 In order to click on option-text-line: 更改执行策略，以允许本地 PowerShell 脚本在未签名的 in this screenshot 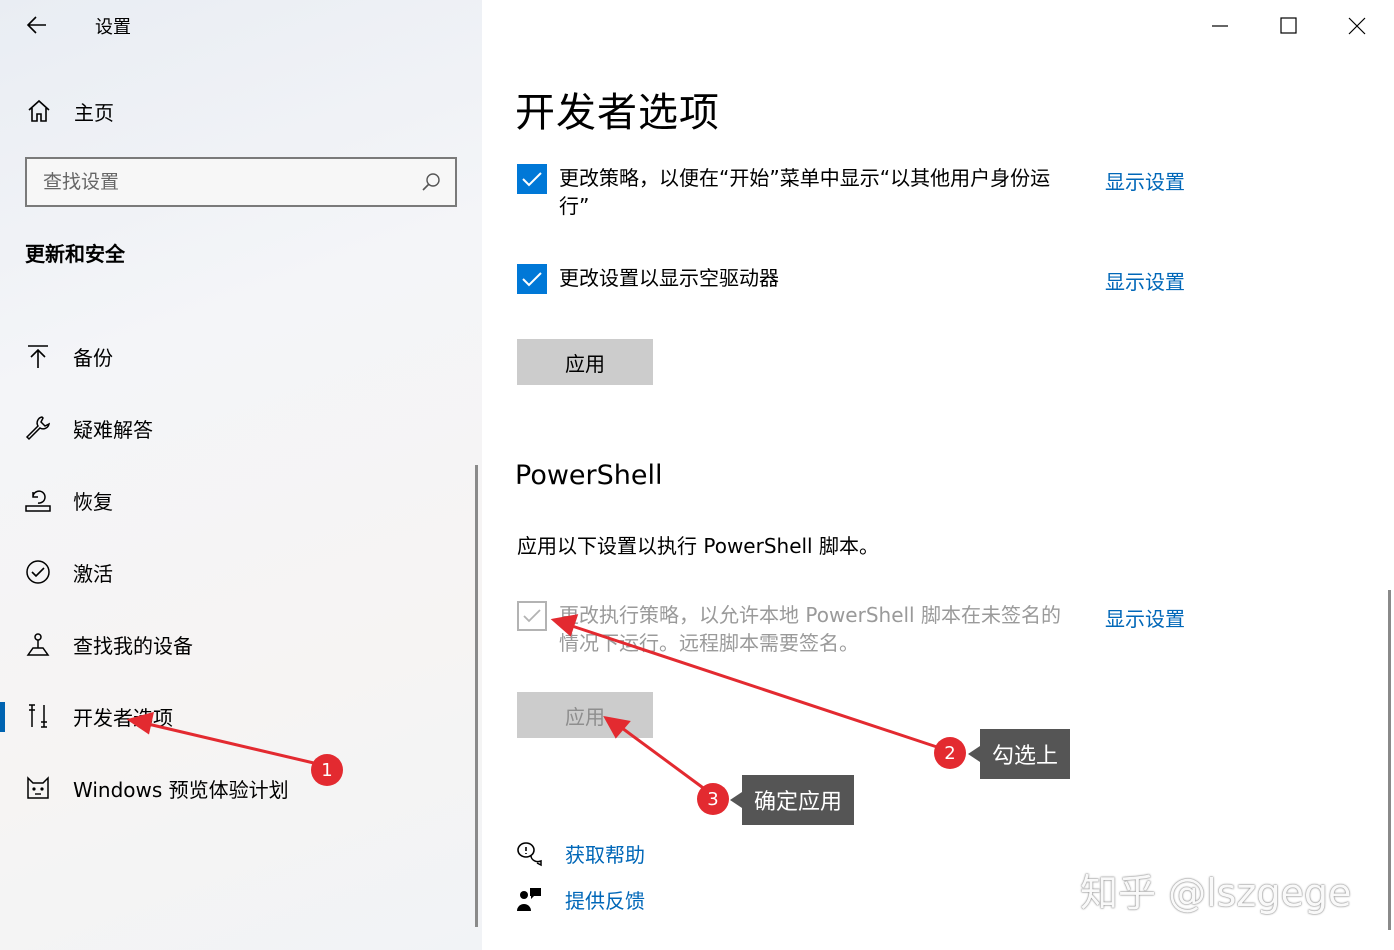, I will do `click(810, 615)`.